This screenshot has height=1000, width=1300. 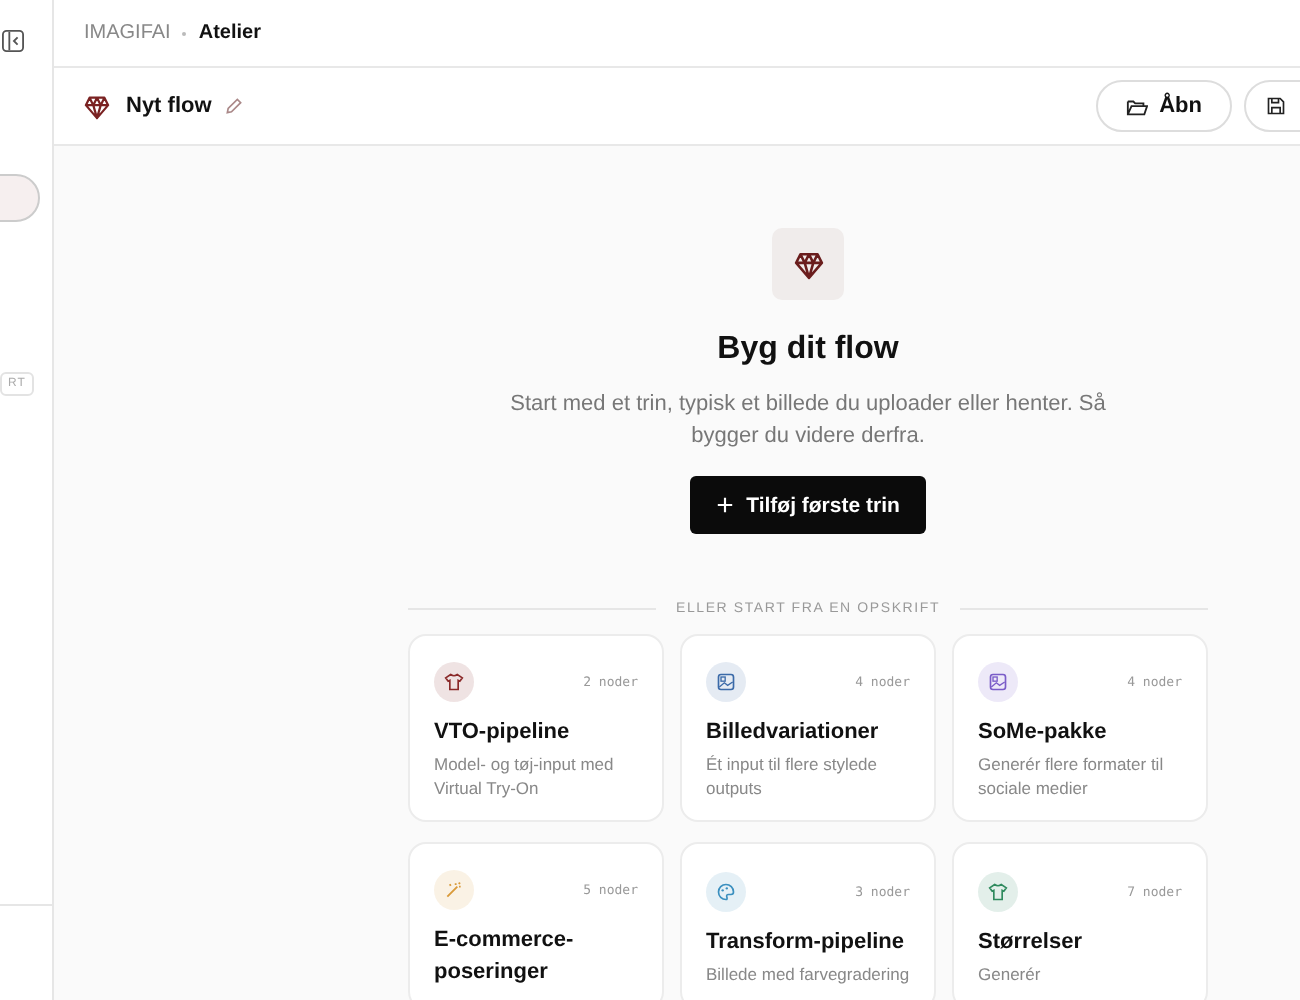 I want to click on recipe-description: Billede med farvegradering, so click(x=808, y=974).